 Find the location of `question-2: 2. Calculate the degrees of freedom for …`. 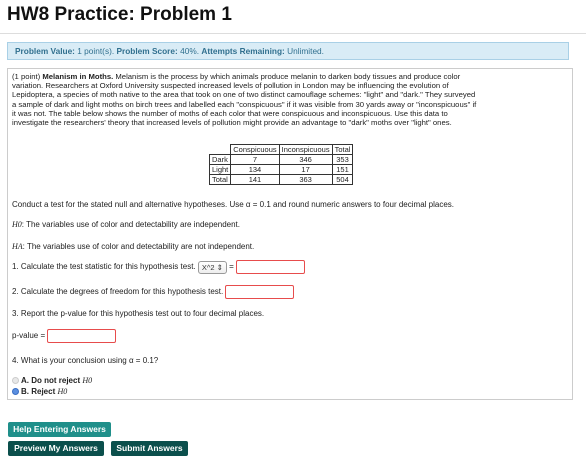

question-2: 2. Calculate the degrees of freedom for … is located at coordinates (153, 292).